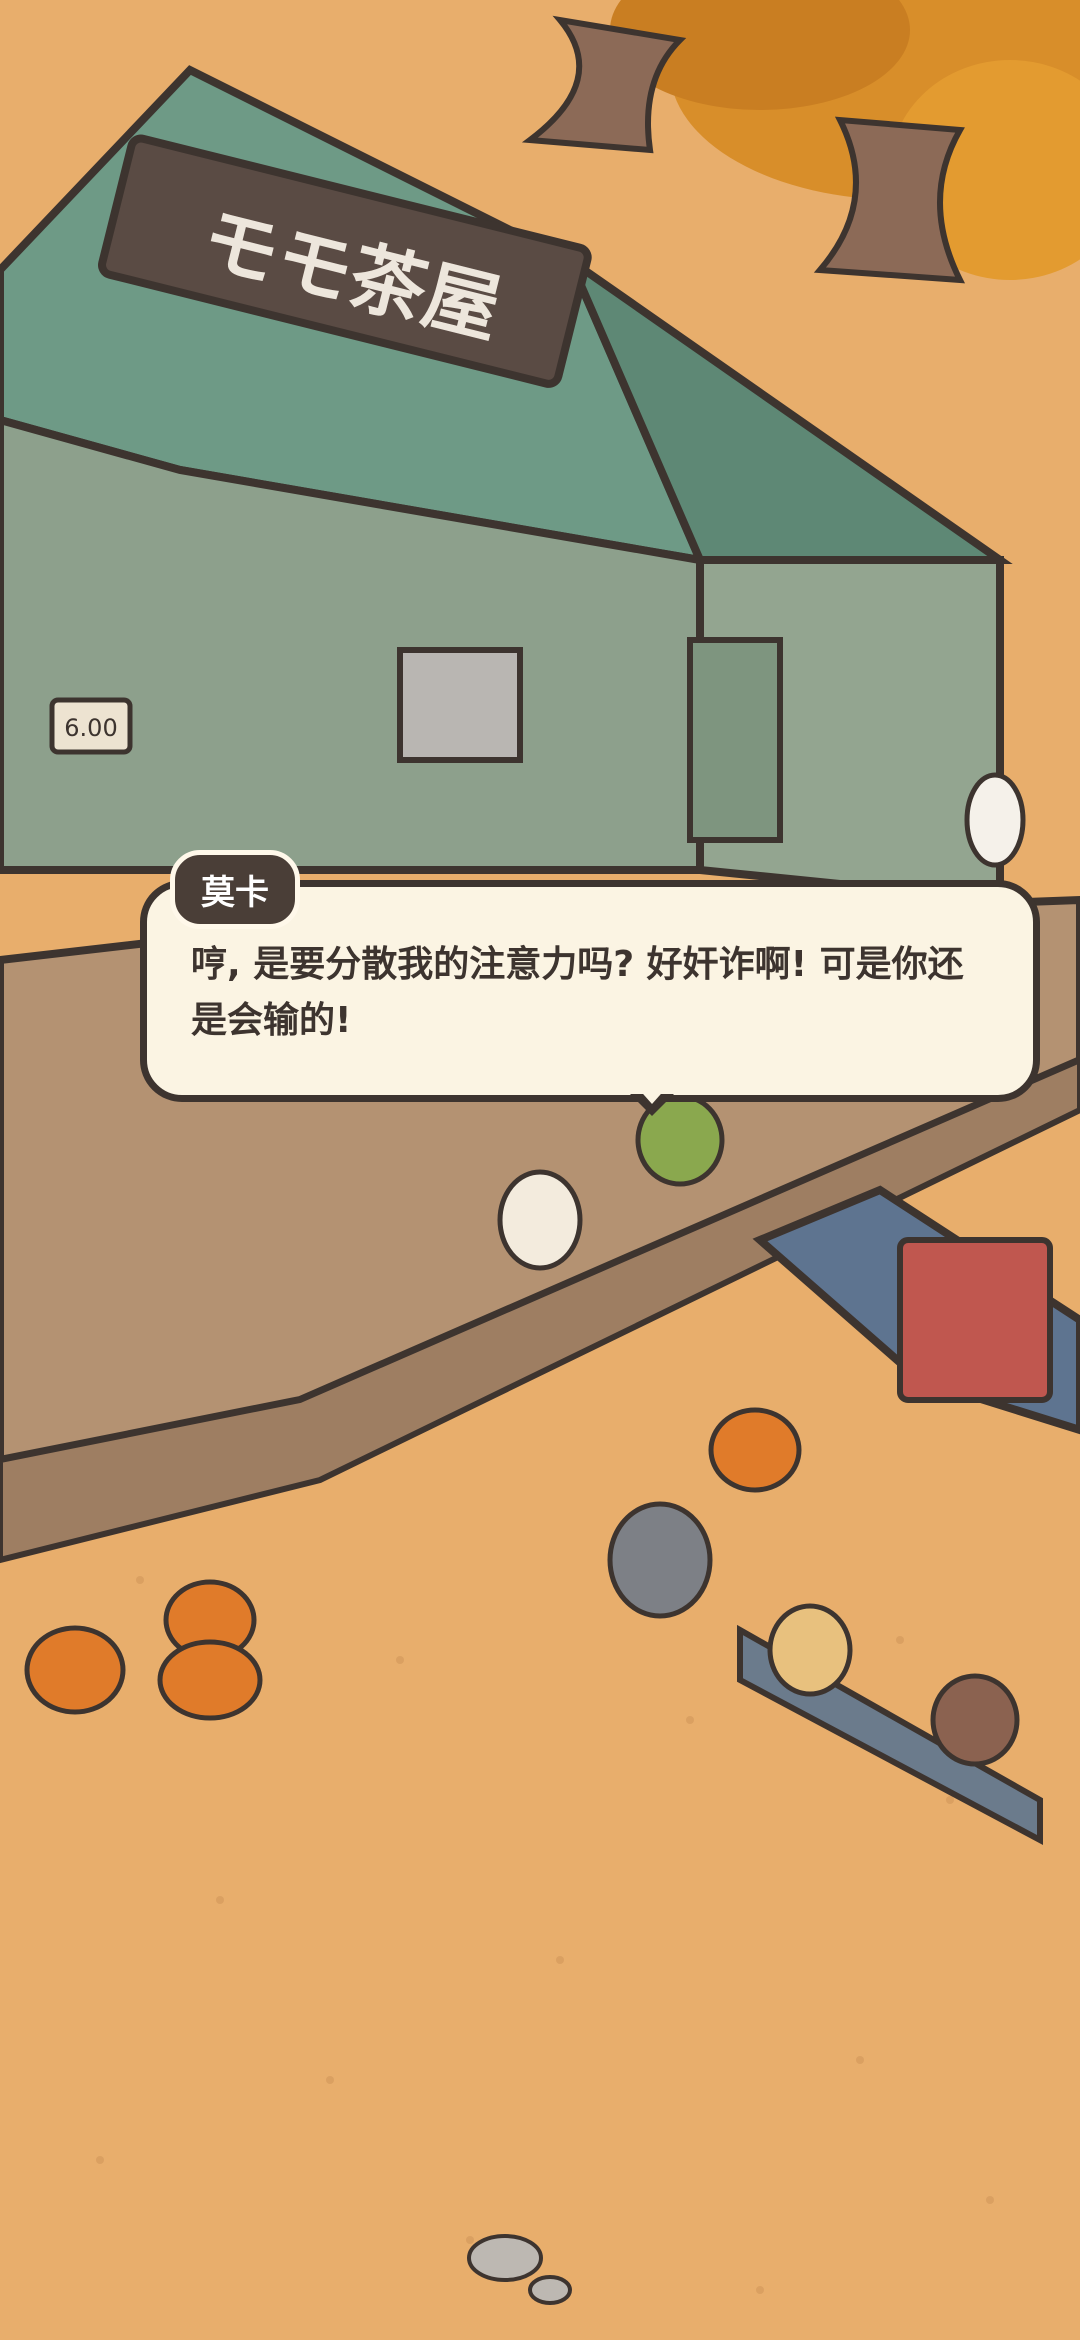 The image size is (1080, 2340). Describe the element at coordinates (800, 142) in the screenshot. I see `autumn-tree` at that location.